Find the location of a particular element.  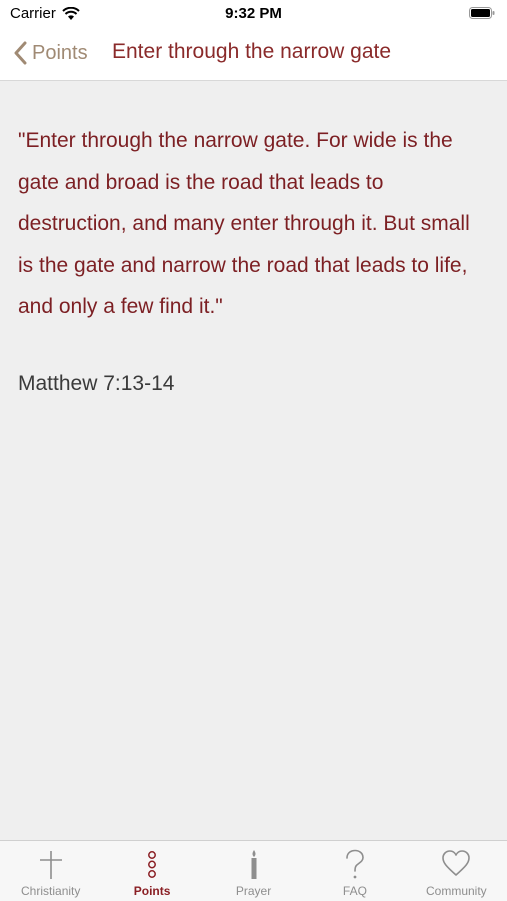

heart-icon is located at coordinates (456, 863).